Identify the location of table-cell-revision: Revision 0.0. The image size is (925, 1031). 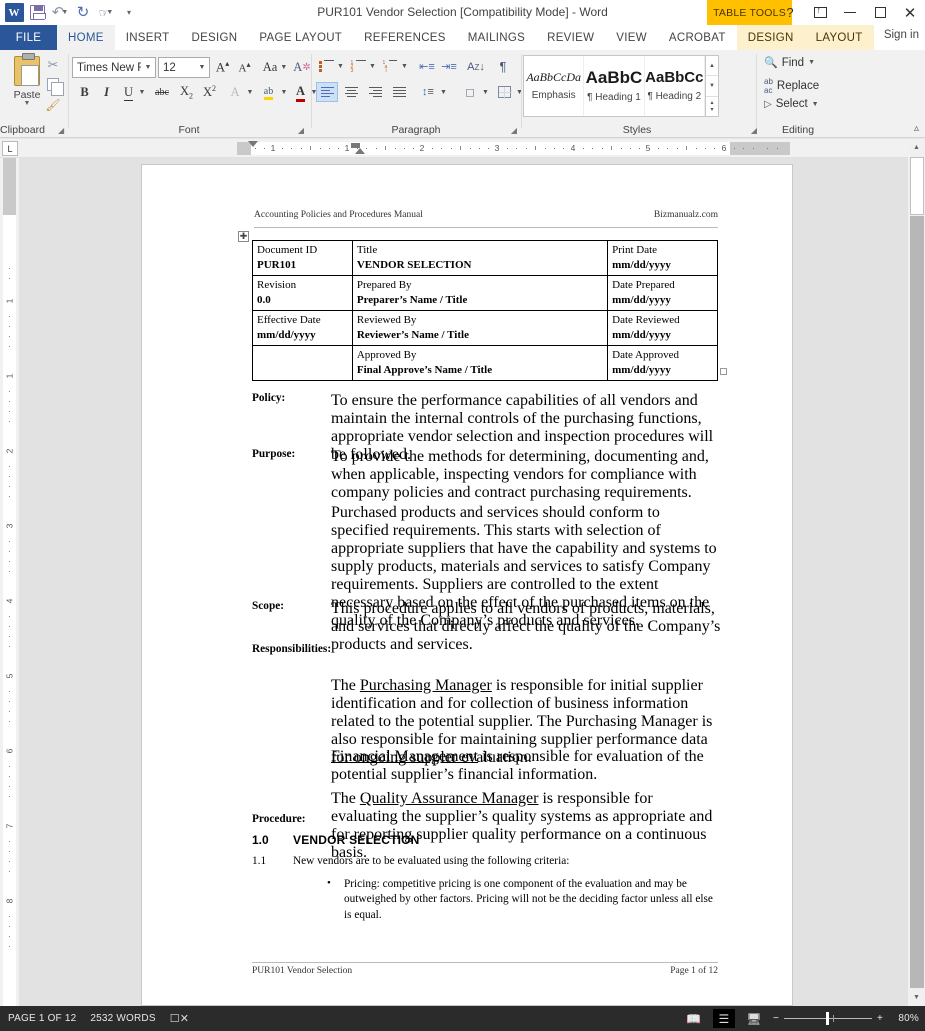
(302, 293).